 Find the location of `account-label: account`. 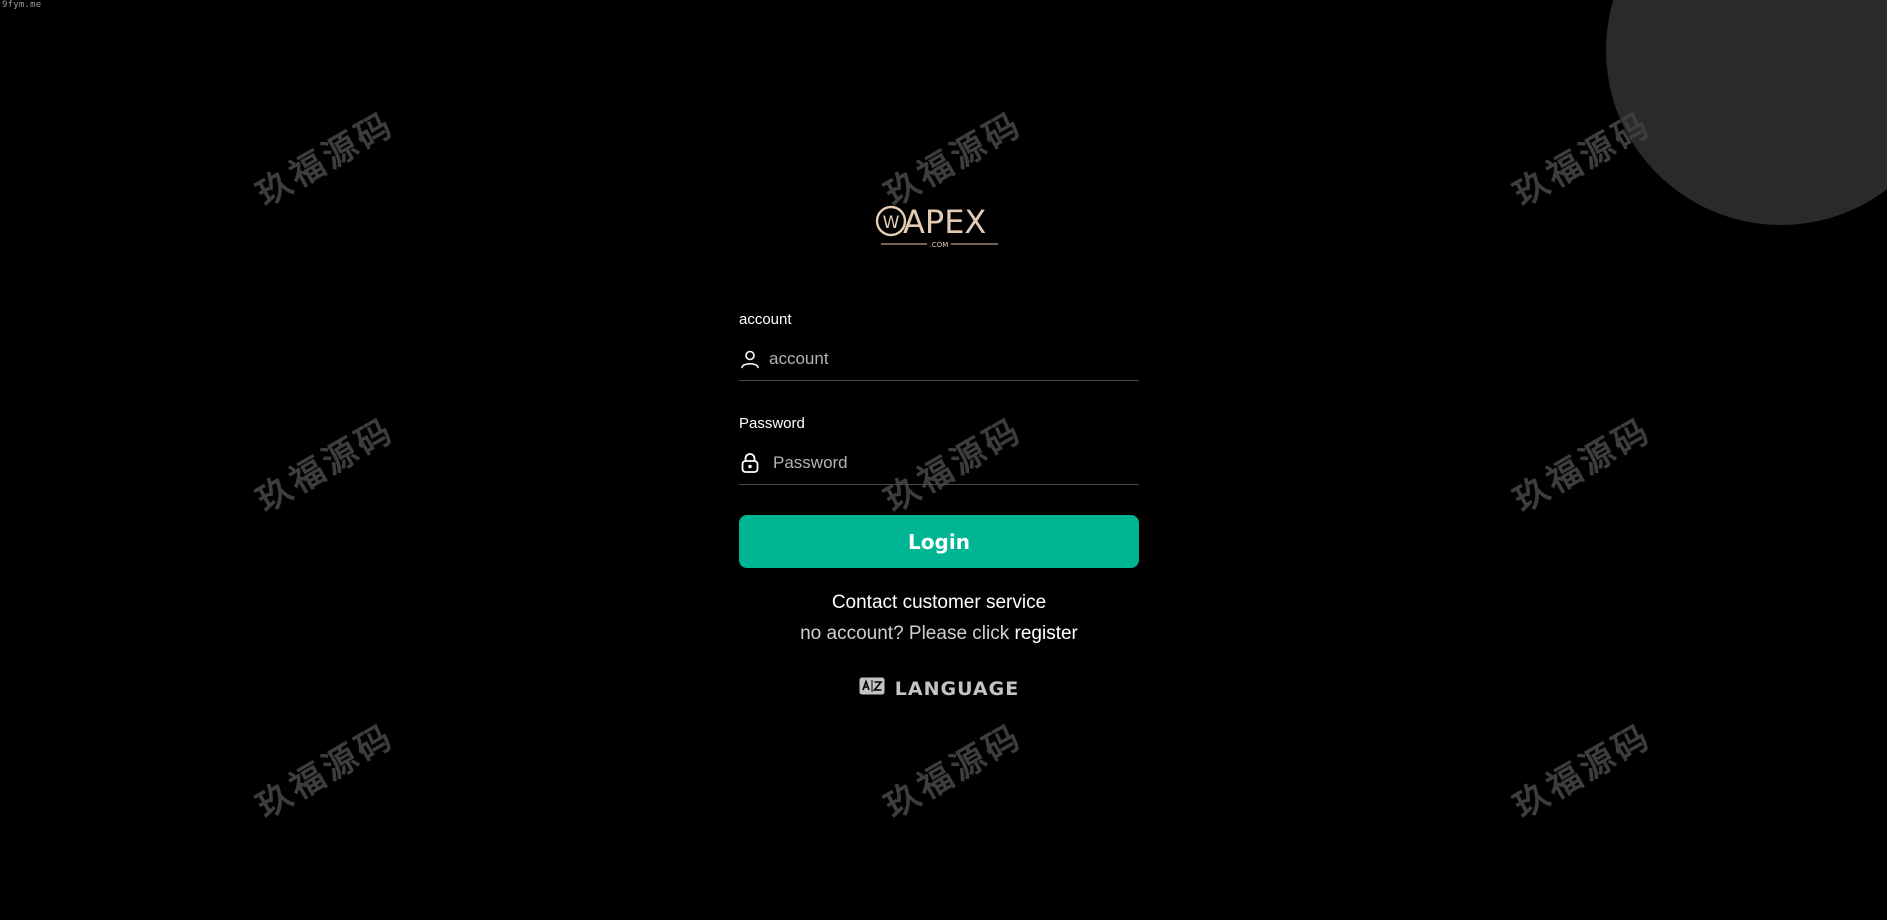

account-label: account is located at coordinates (765, 319).